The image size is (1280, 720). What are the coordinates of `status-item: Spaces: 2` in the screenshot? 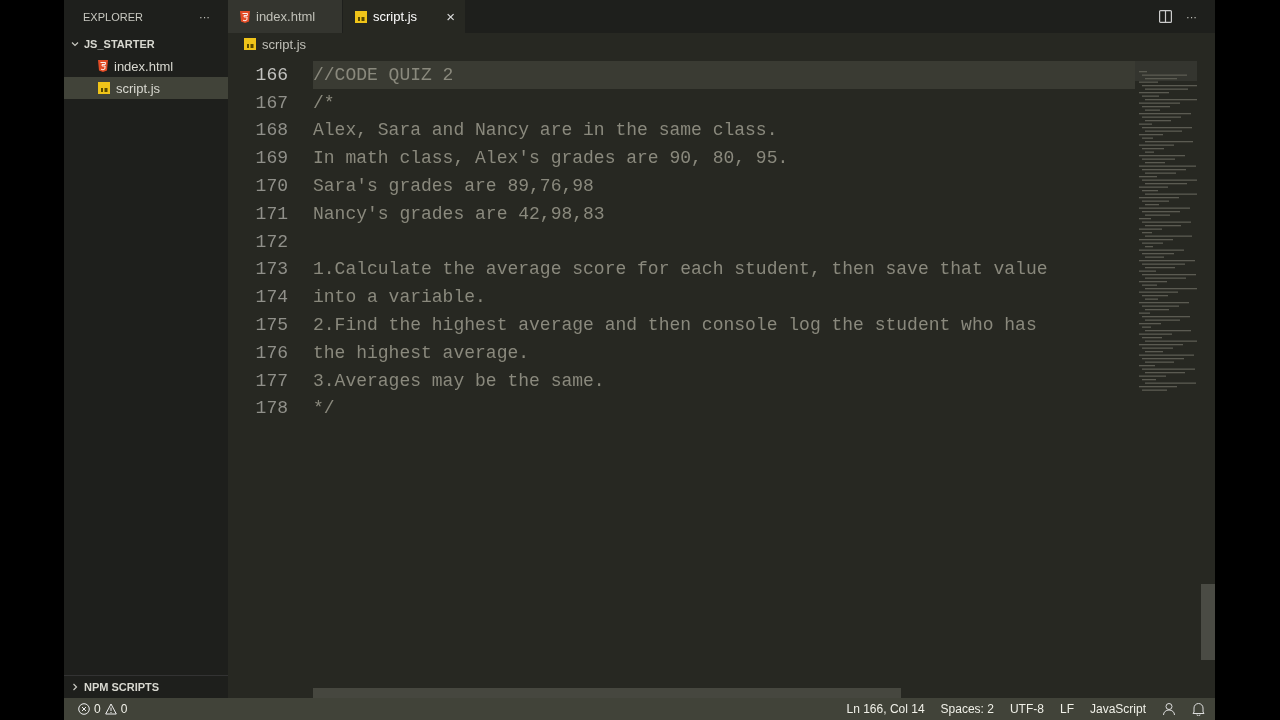 It's located at (967, 709).